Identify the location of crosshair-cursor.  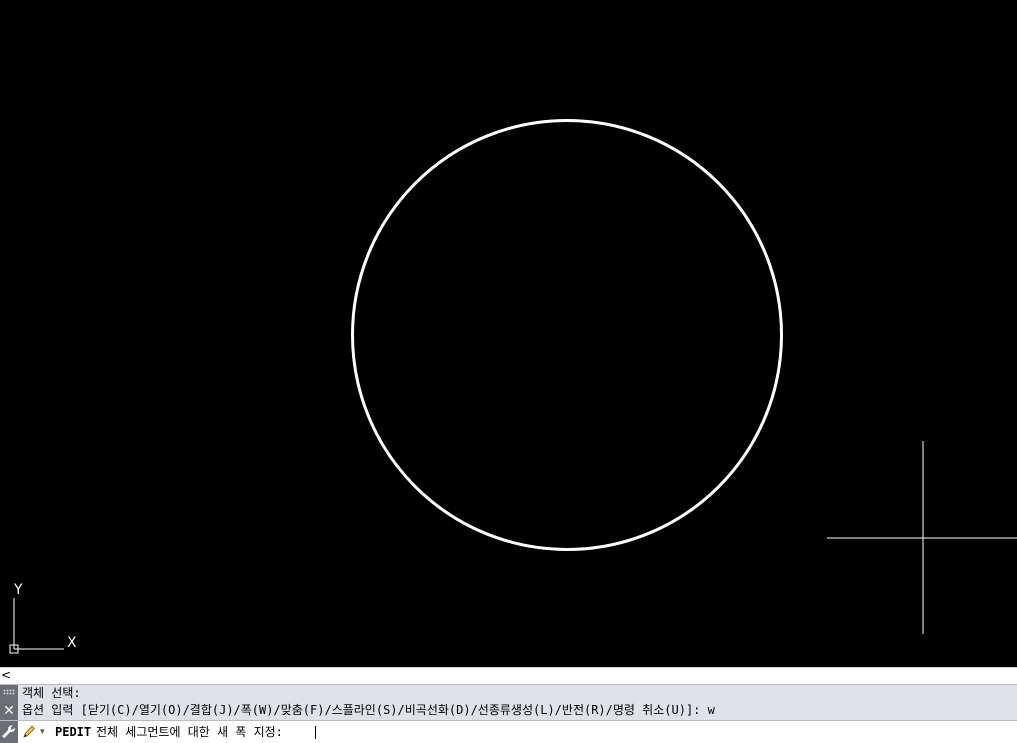
(922, 537).